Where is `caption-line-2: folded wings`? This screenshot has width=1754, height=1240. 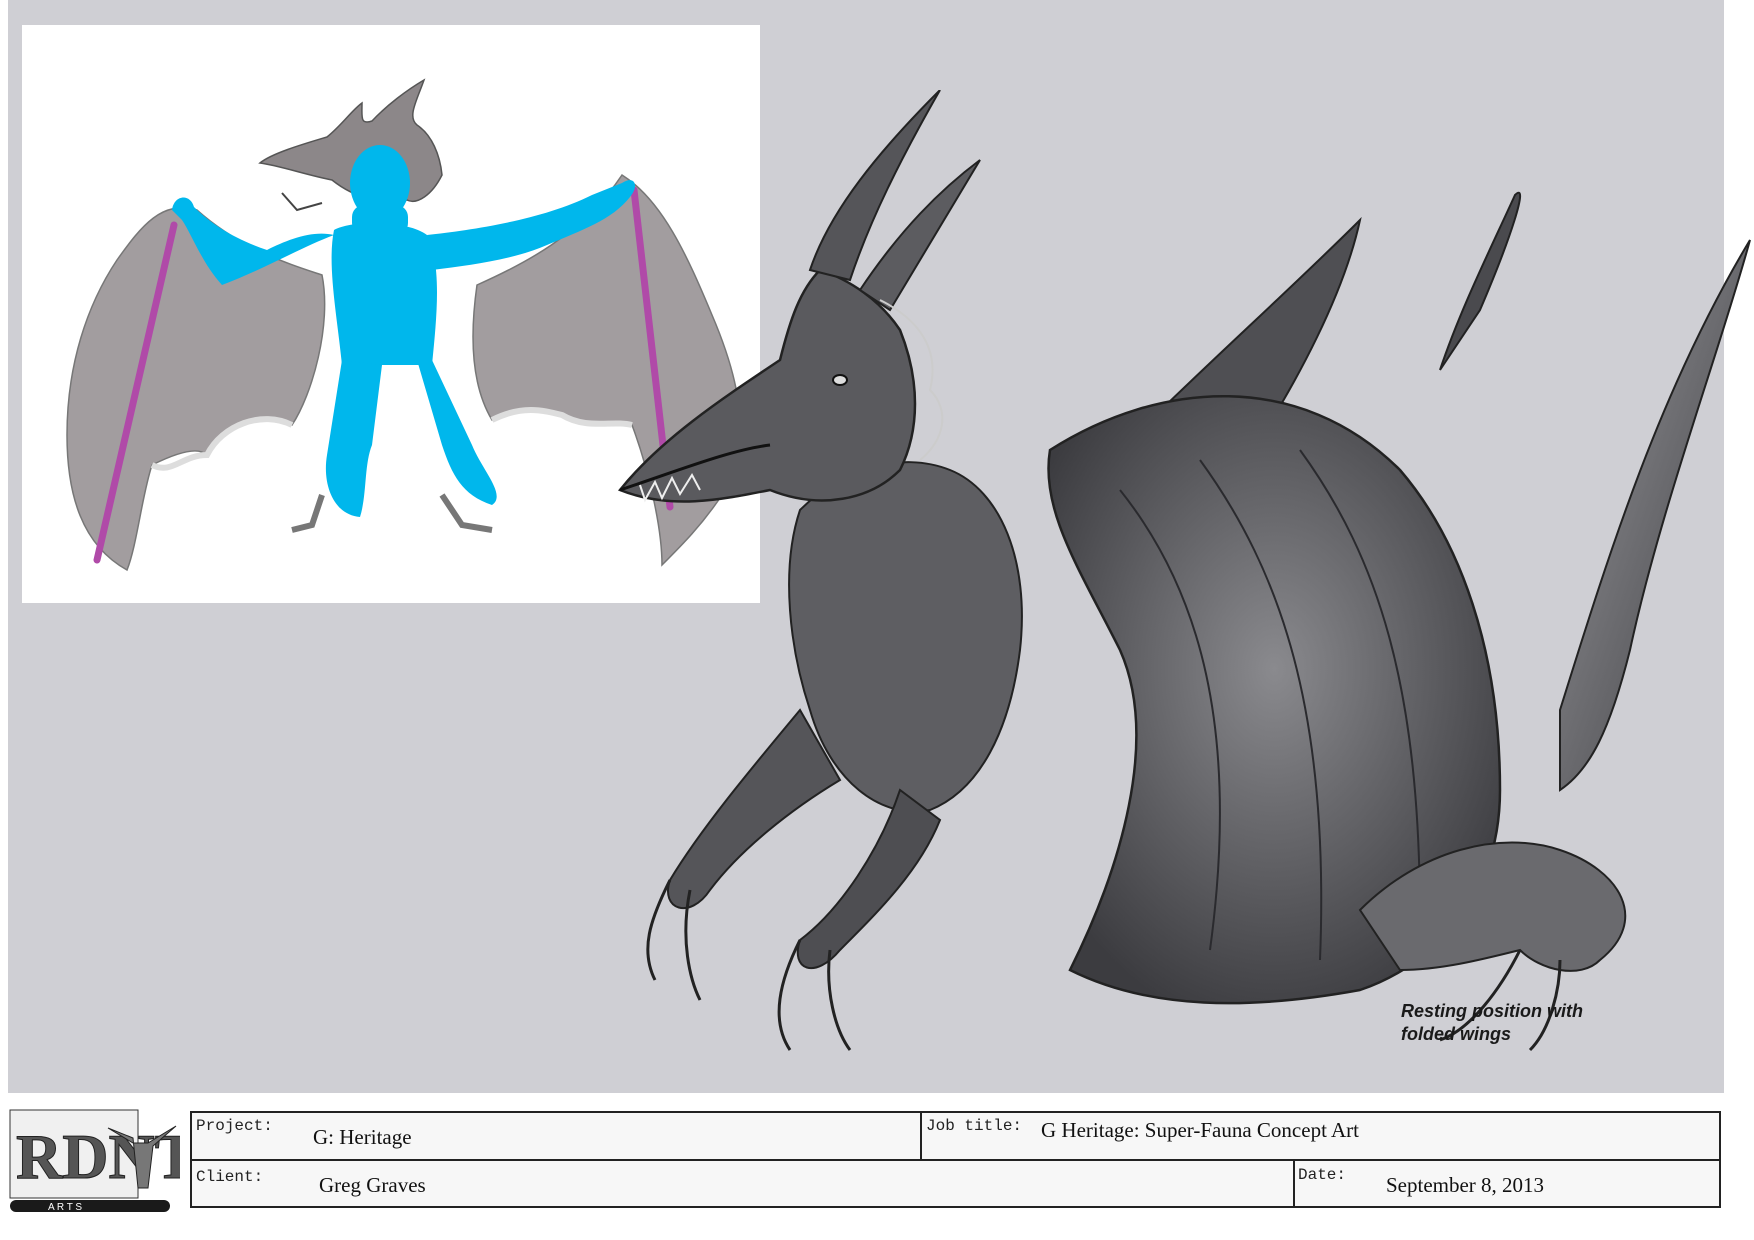
caption-line-2: folded wings is located at coordinates (1456, 1034).